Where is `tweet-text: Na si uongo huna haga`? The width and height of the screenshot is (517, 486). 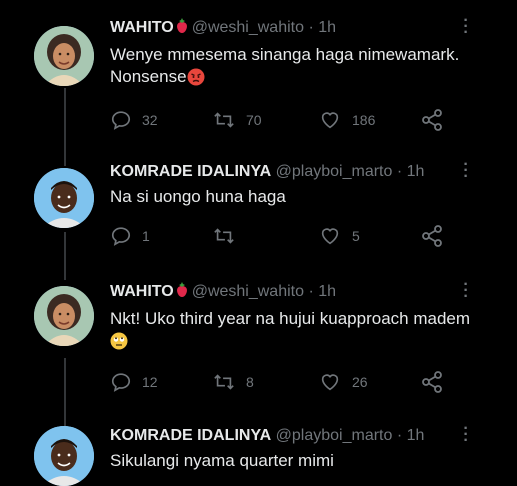 tweet-text: Na si uongo huna haga is located at coordinates (298, 197).